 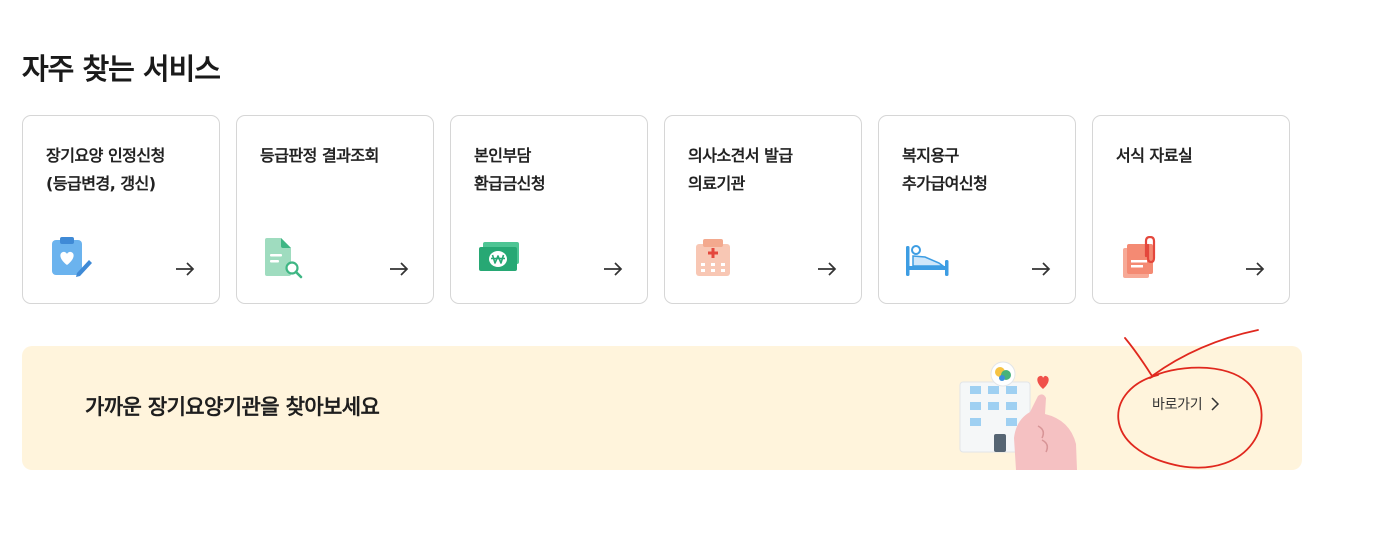 What do you see at coordinates (105, 169) in the screenshot?
I see `card-title: 장기요양 인정신청 (등급변경, 갱신)` at bounding box center [105, 169].